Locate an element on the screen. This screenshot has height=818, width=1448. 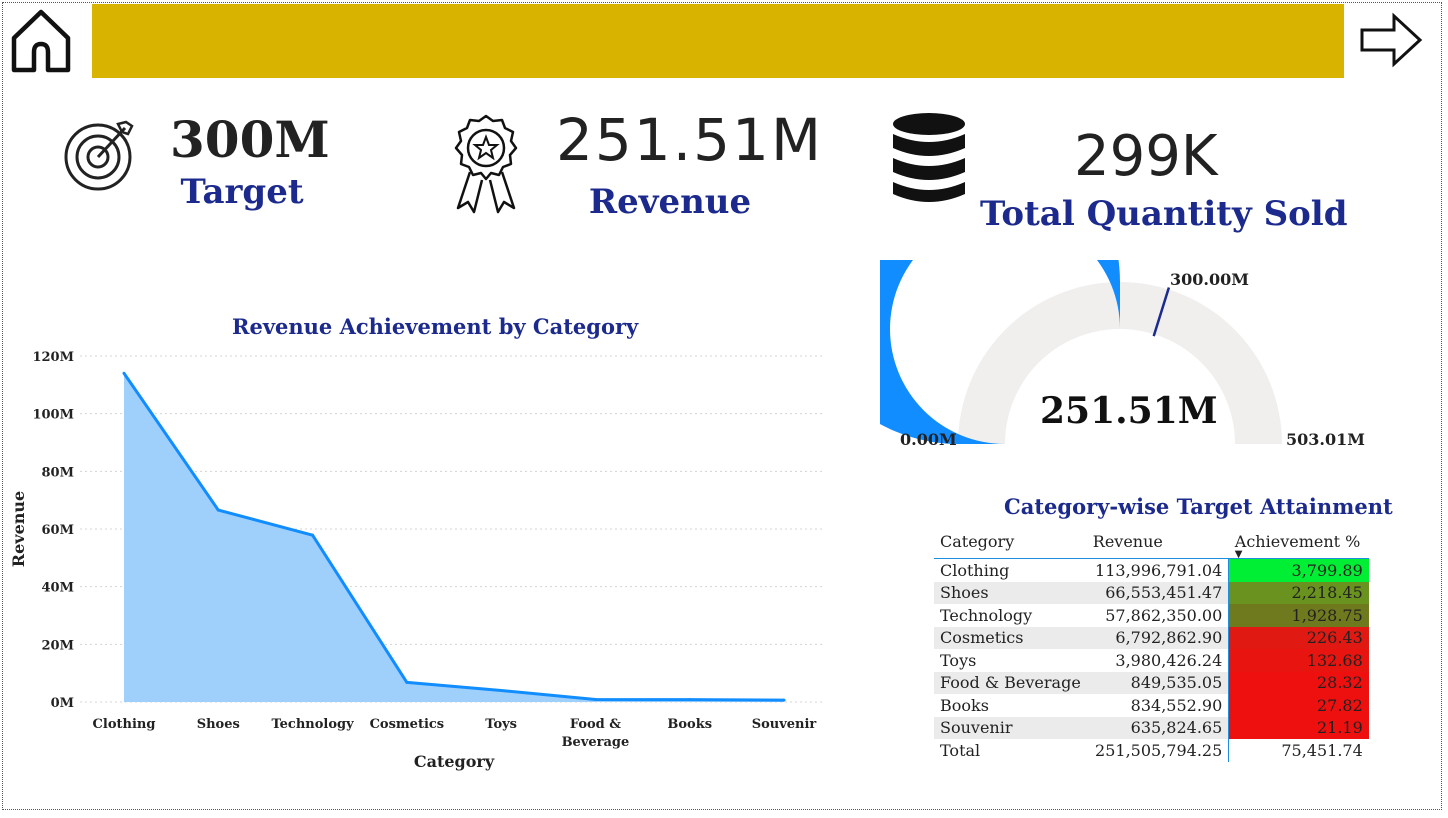
cell-revenue: 3,980,426.24 is located at coordinates (1158, 660).